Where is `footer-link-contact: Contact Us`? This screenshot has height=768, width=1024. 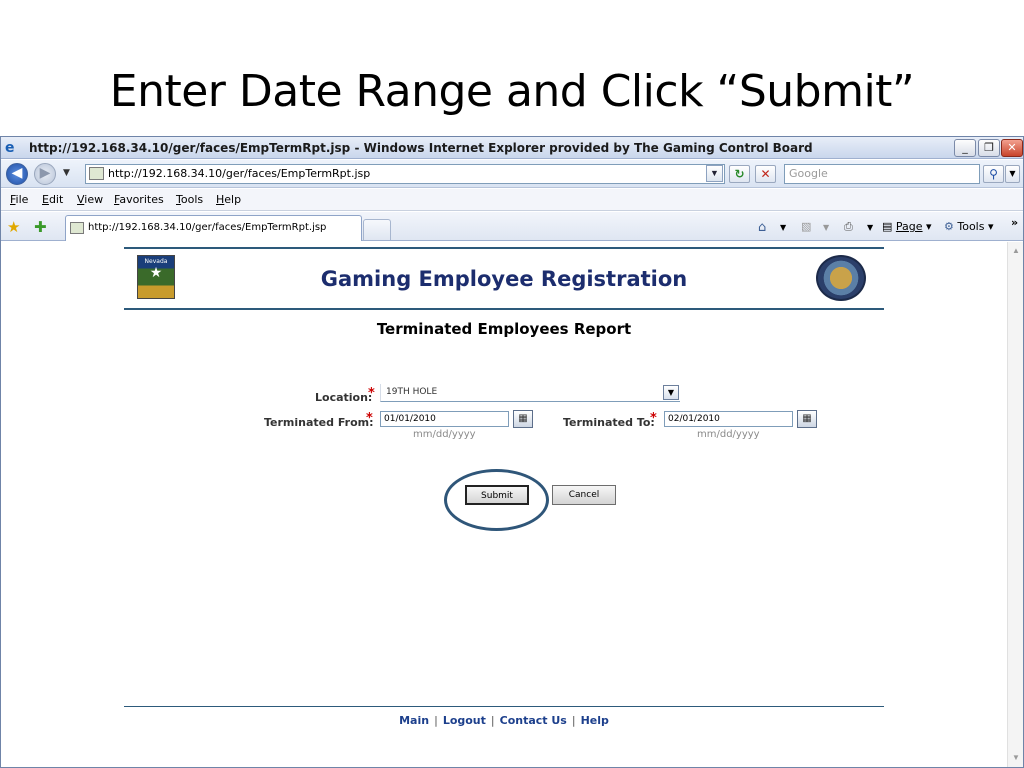
footer-link-contact: Contact Us is located at coordinates (533, 720).